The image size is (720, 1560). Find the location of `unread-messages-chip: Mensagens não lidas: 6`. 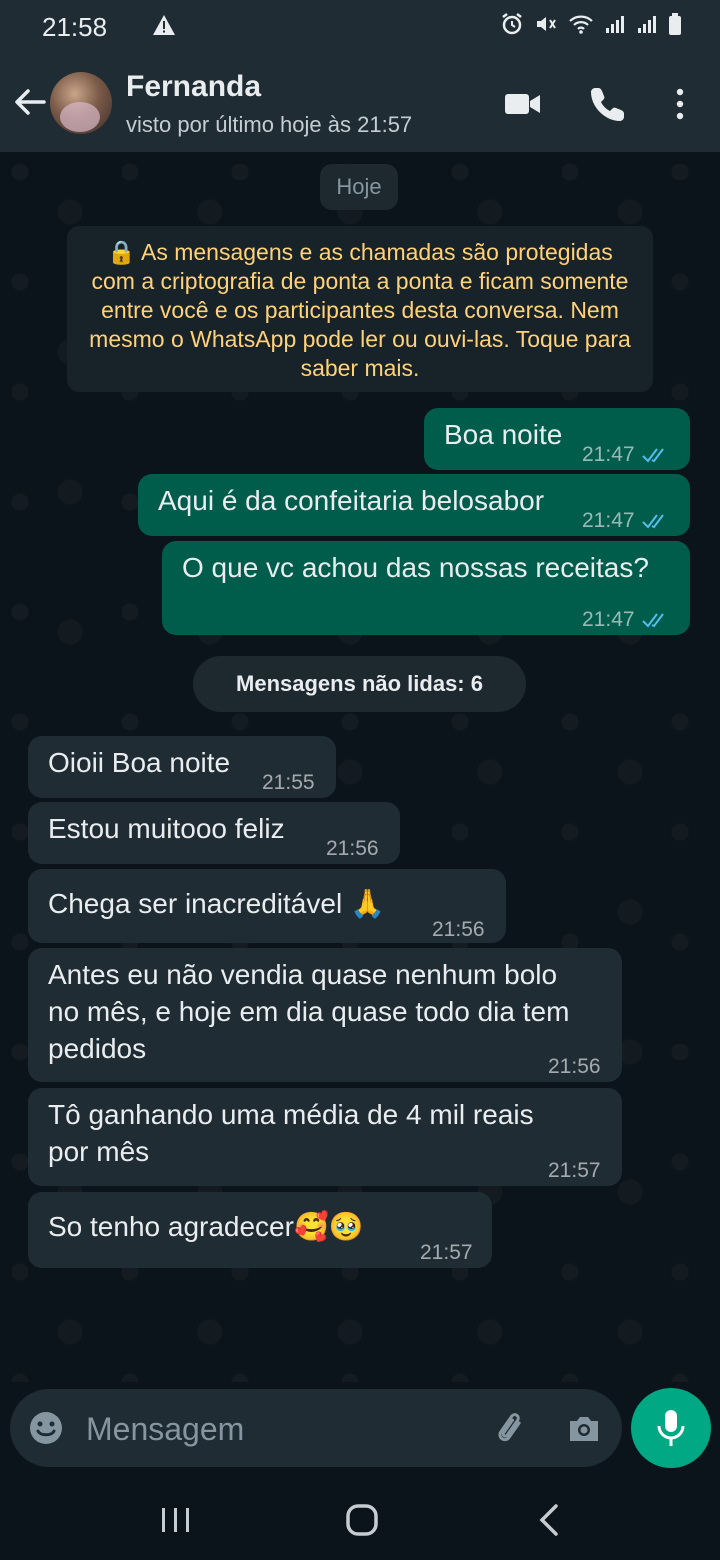

unread-messages-chip: Mensagens não lidas: 6 is located at coordinates (359, 684).